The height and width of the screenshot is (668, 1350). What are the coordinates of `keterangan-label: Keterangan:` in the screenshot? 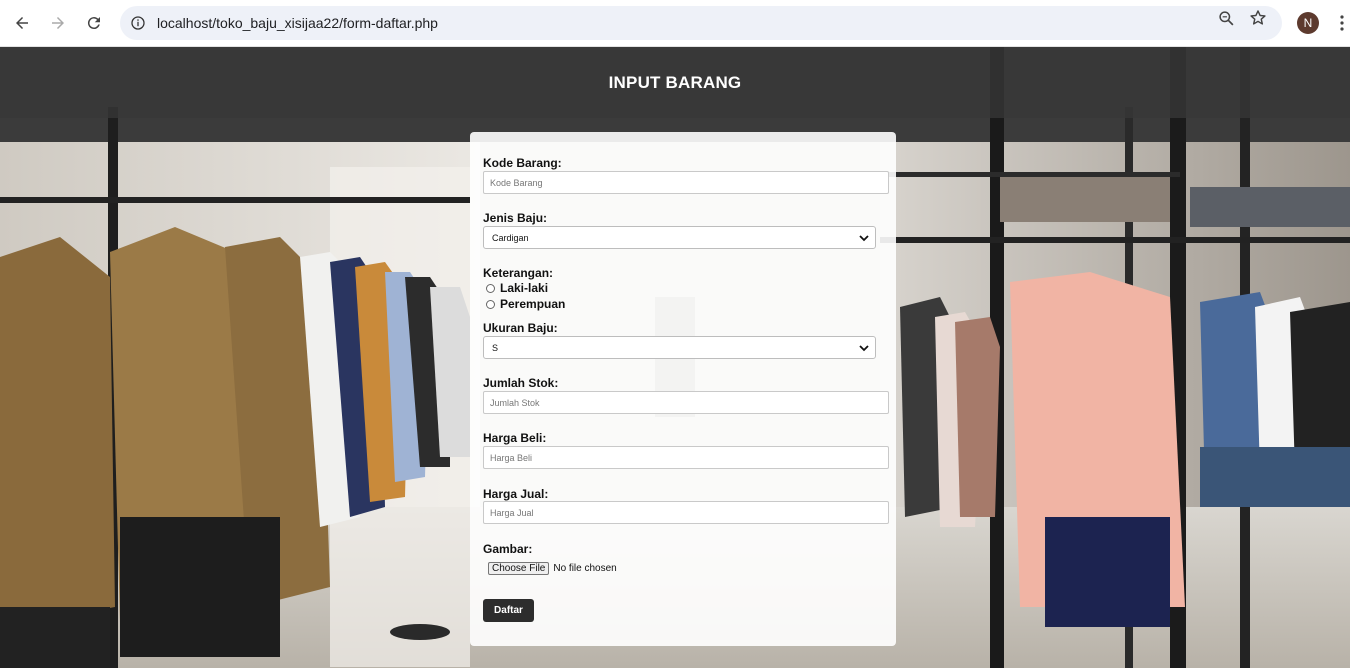 It's located at (518, 273).